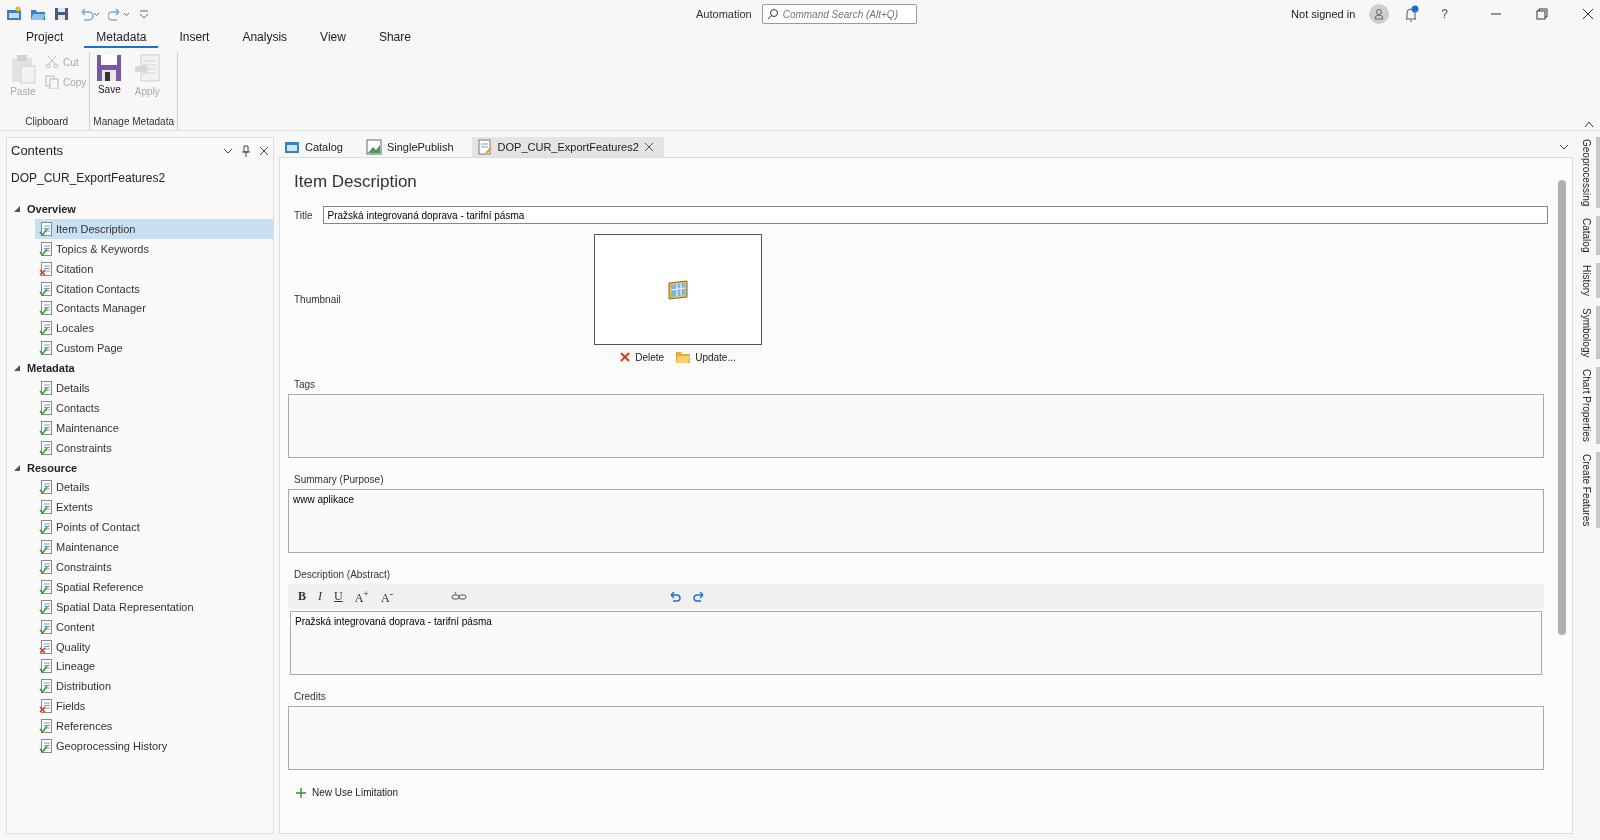 Image resolution: width=1600 pixels, height=840 pixels. What do you see at coordinates (373, 147) in the screenshot?
I see `map-icon` at bounding box center [373, 147].